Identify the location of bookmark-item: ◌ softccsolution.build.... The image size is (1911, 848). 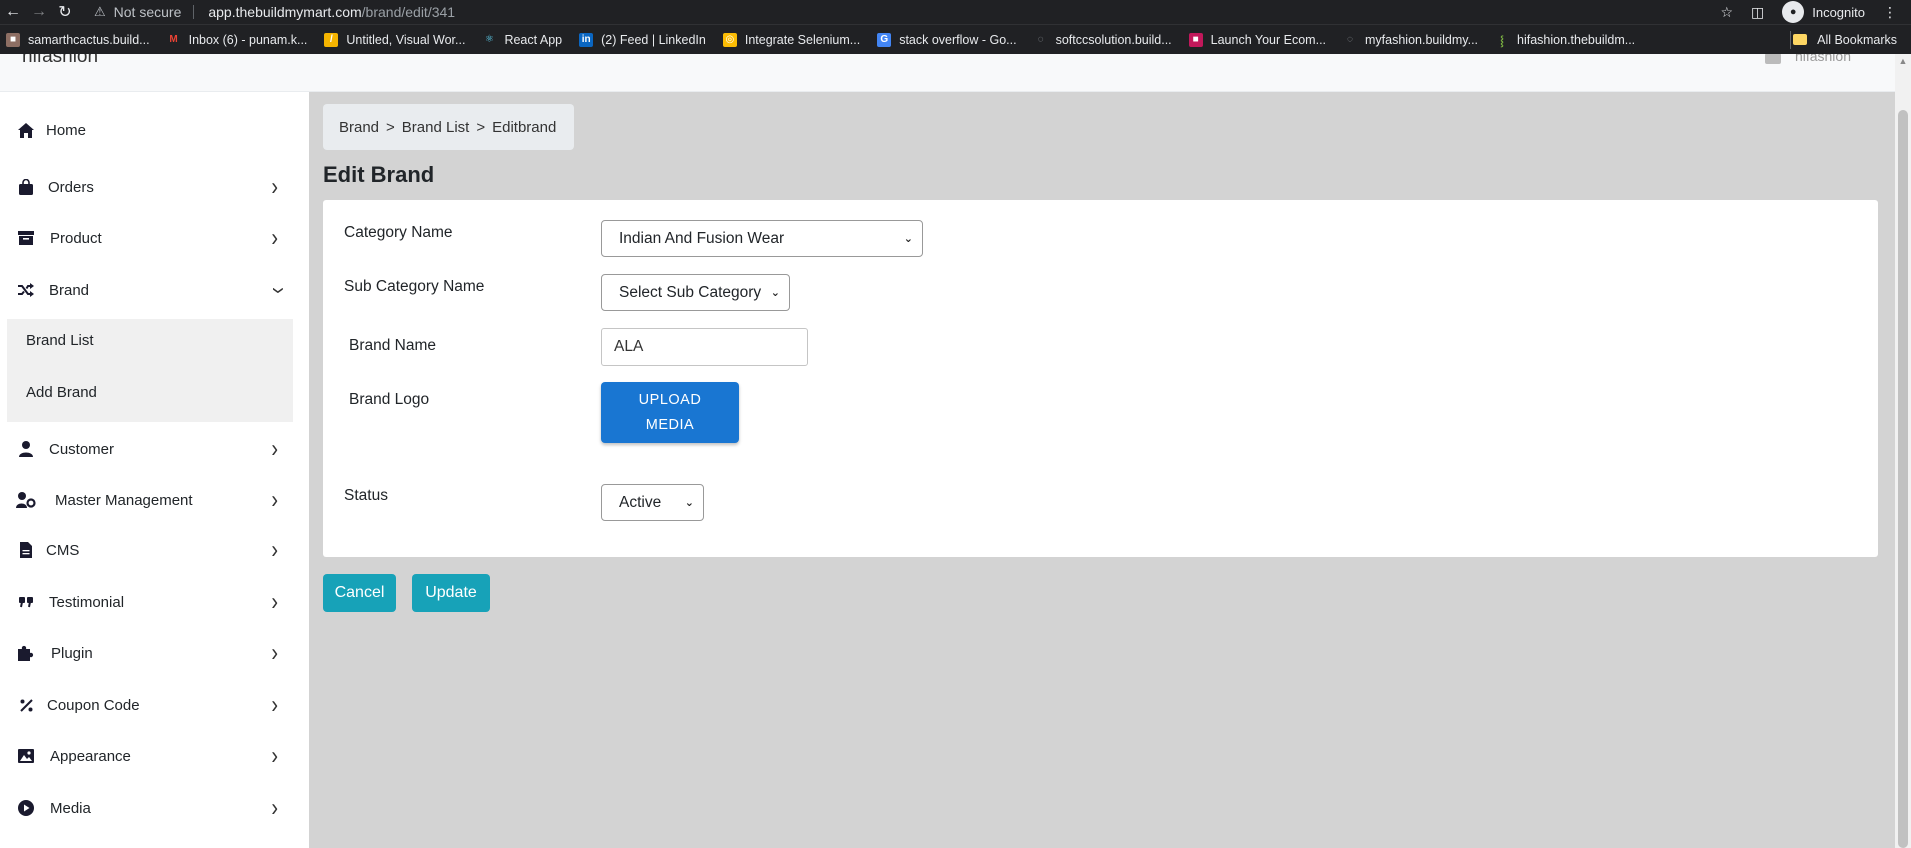
(1103, 40).